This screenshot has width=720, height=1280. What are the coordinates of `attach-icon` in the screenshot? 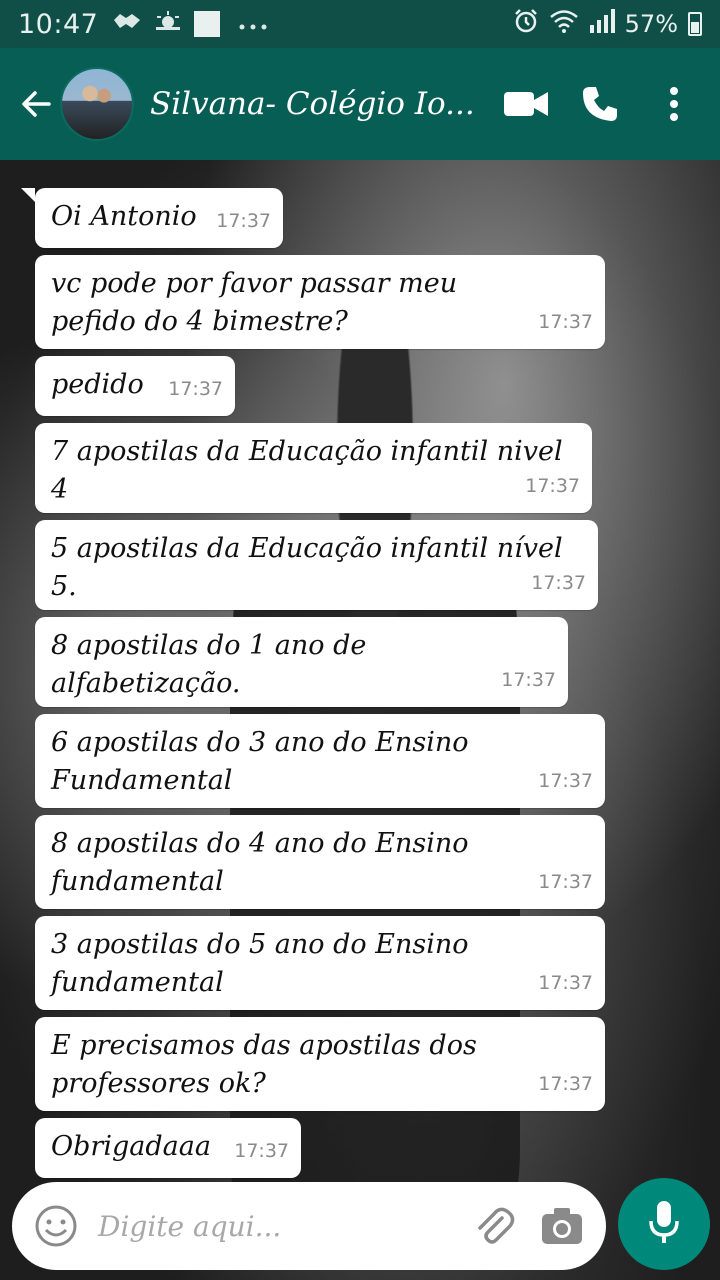 It's located at (494, 1226).